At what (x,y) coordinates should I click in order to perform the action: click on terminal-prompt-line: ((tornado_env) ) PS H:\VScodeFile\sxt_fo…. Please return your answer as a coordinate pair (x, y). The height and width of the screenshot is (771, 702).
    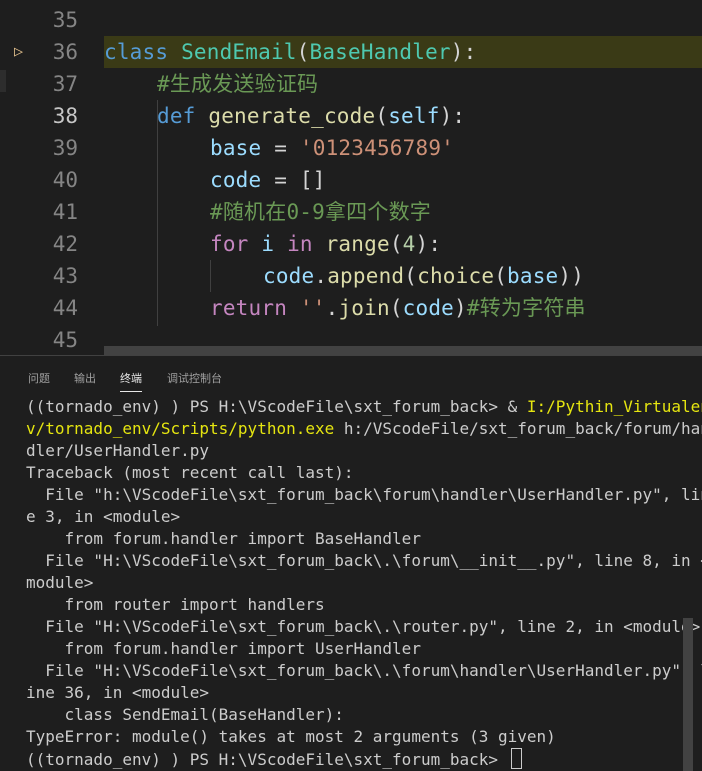
    Looking at the image, I should click on (351, 759).